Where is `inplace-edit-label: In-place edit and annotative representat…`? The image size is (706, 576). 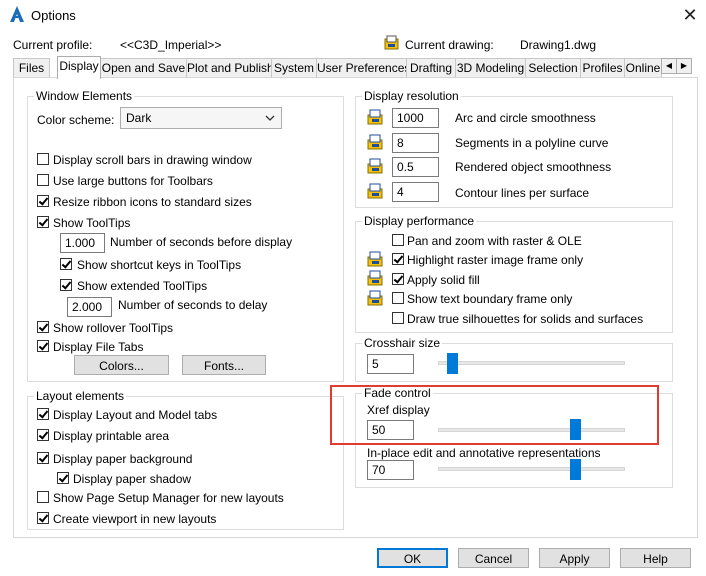
inplace-edit-label: In-place edit and annotative representat… is located at coordinates (484, 453).